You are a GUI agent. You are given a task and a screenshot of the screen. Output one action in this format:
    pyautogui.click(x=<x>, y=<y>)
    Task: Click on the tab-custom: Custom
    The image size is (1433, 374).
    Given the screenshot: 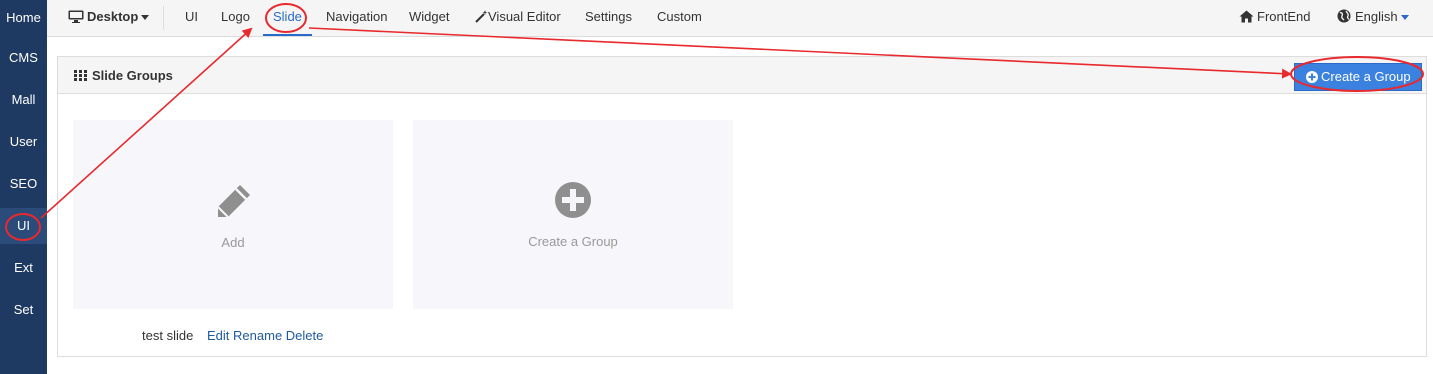 What is the action you would take?
    pyautogui.click(x=679, y=18)
    